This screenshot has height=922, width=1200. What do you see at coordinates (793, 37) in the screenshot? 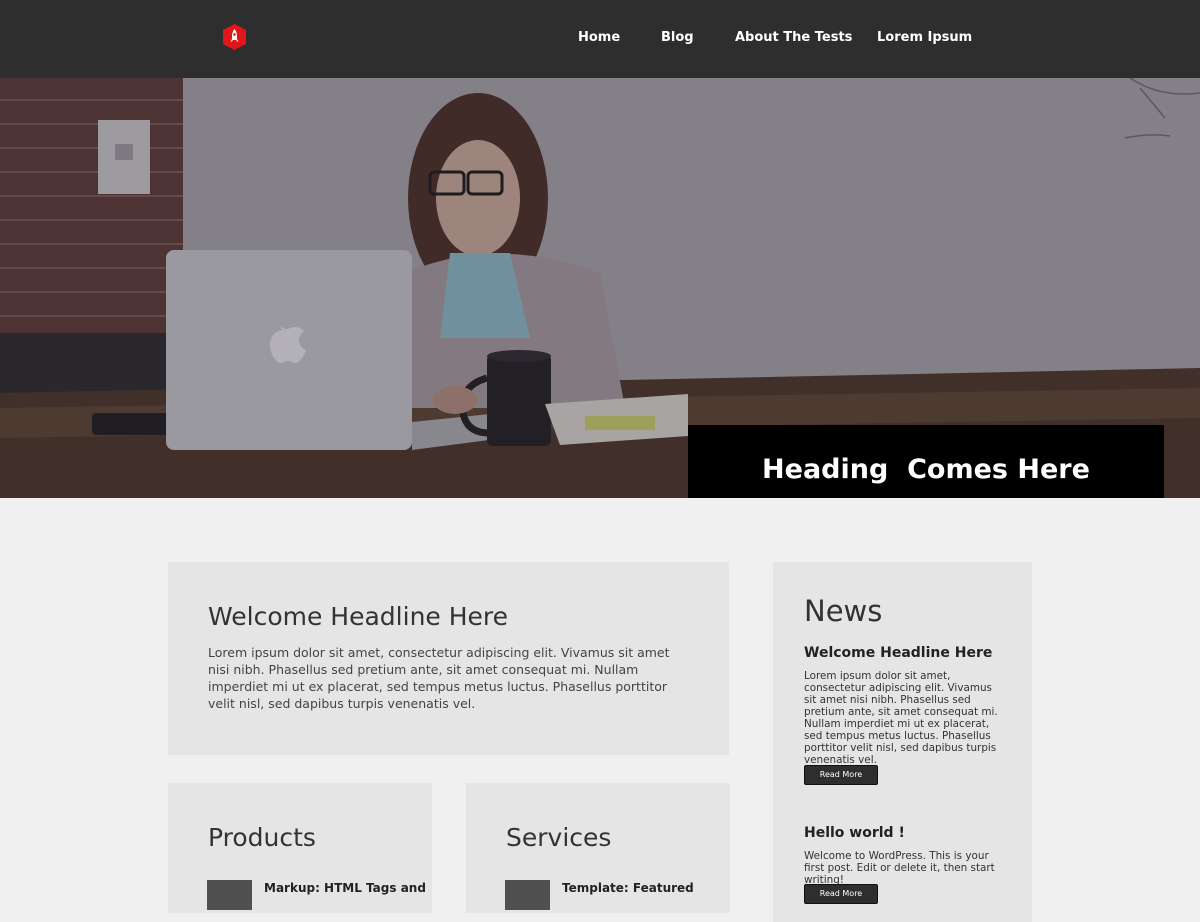
I see `nav-item-about-the-tests: About The Tests` at bounding box center [793, 37].